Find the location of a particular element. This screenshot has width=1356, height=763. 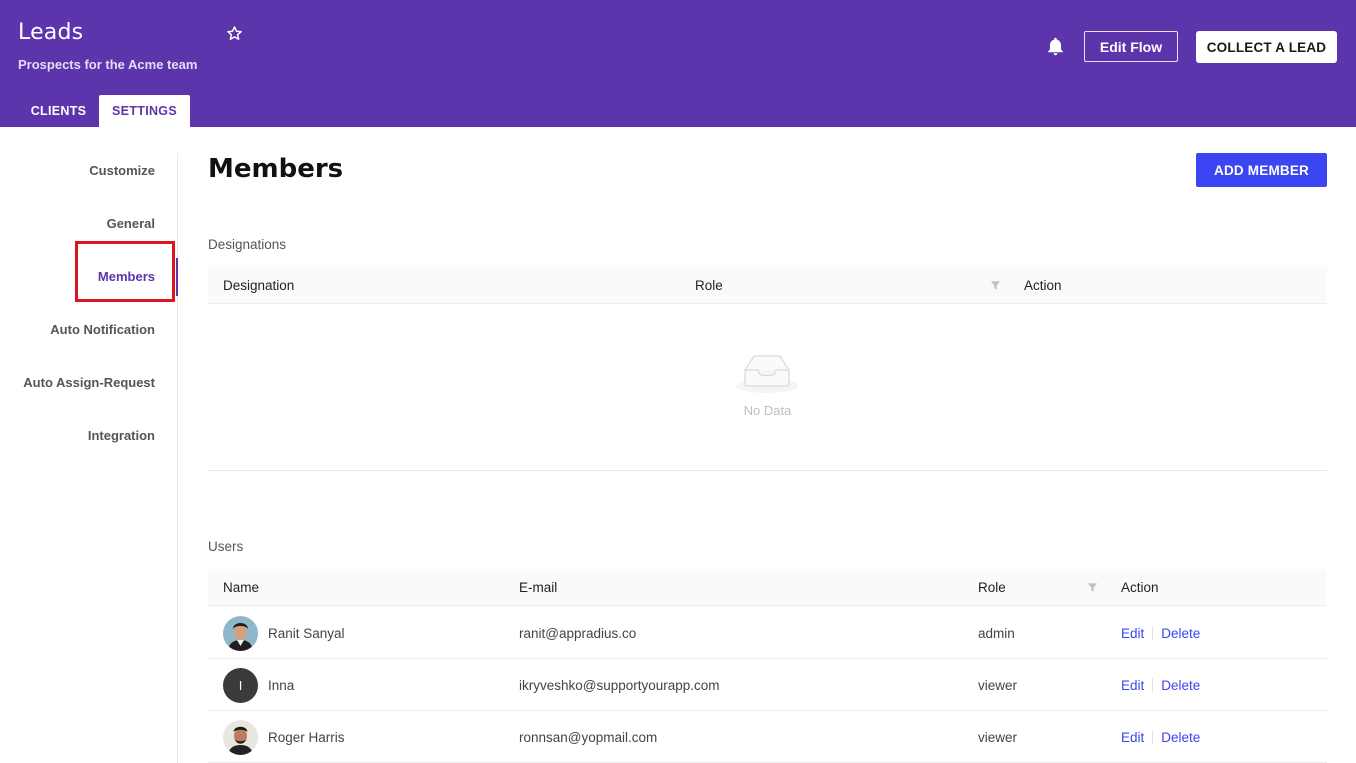

bell-icon is located at coordinates (1055, 46).